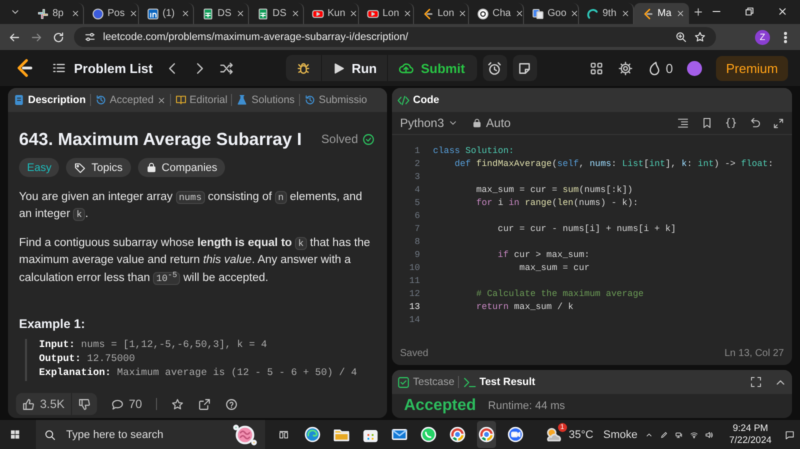 The image size is (800, 449). What do you see at coordinates (98, 167) in the screenshot?
I see `topics-button: Topics` at bounding box center [98, 167].